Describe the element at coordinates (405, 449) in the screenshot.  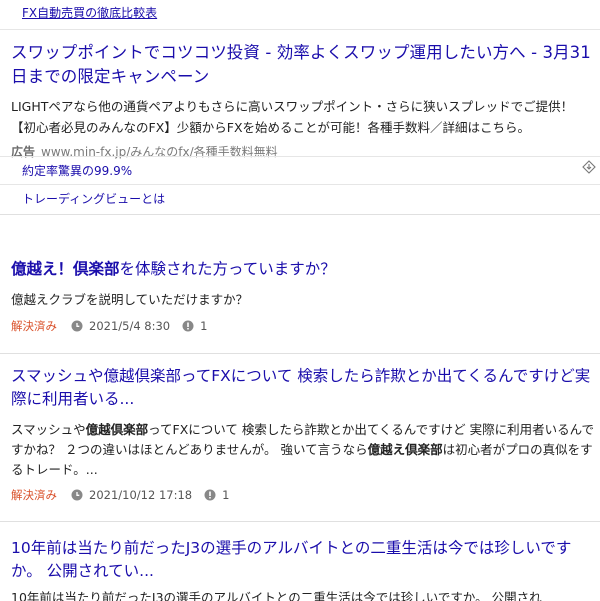
I see `qa-desc-highlight: 億越え倶楽部` at that location.